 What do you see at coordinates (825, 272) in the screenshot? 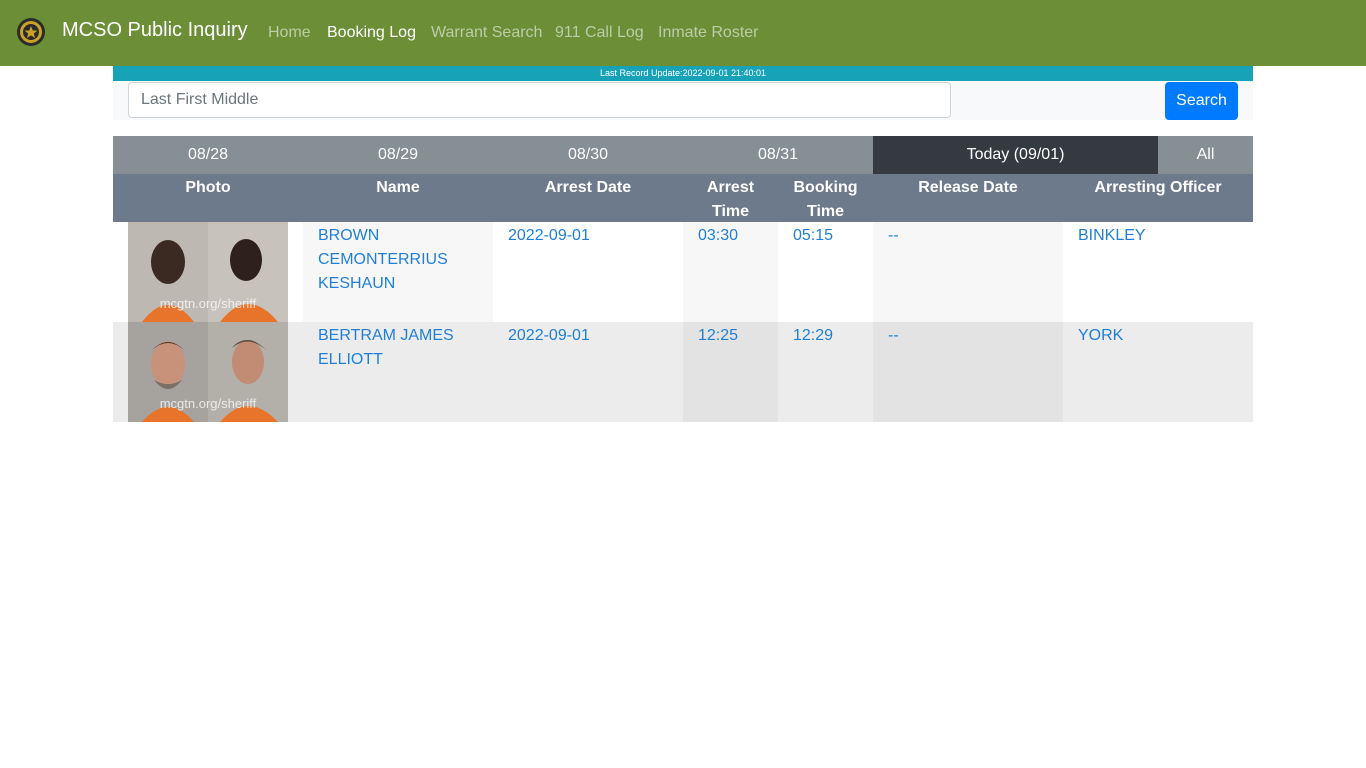
I see `booking-time-cell: 05:15` at bounding box center [825, 272].